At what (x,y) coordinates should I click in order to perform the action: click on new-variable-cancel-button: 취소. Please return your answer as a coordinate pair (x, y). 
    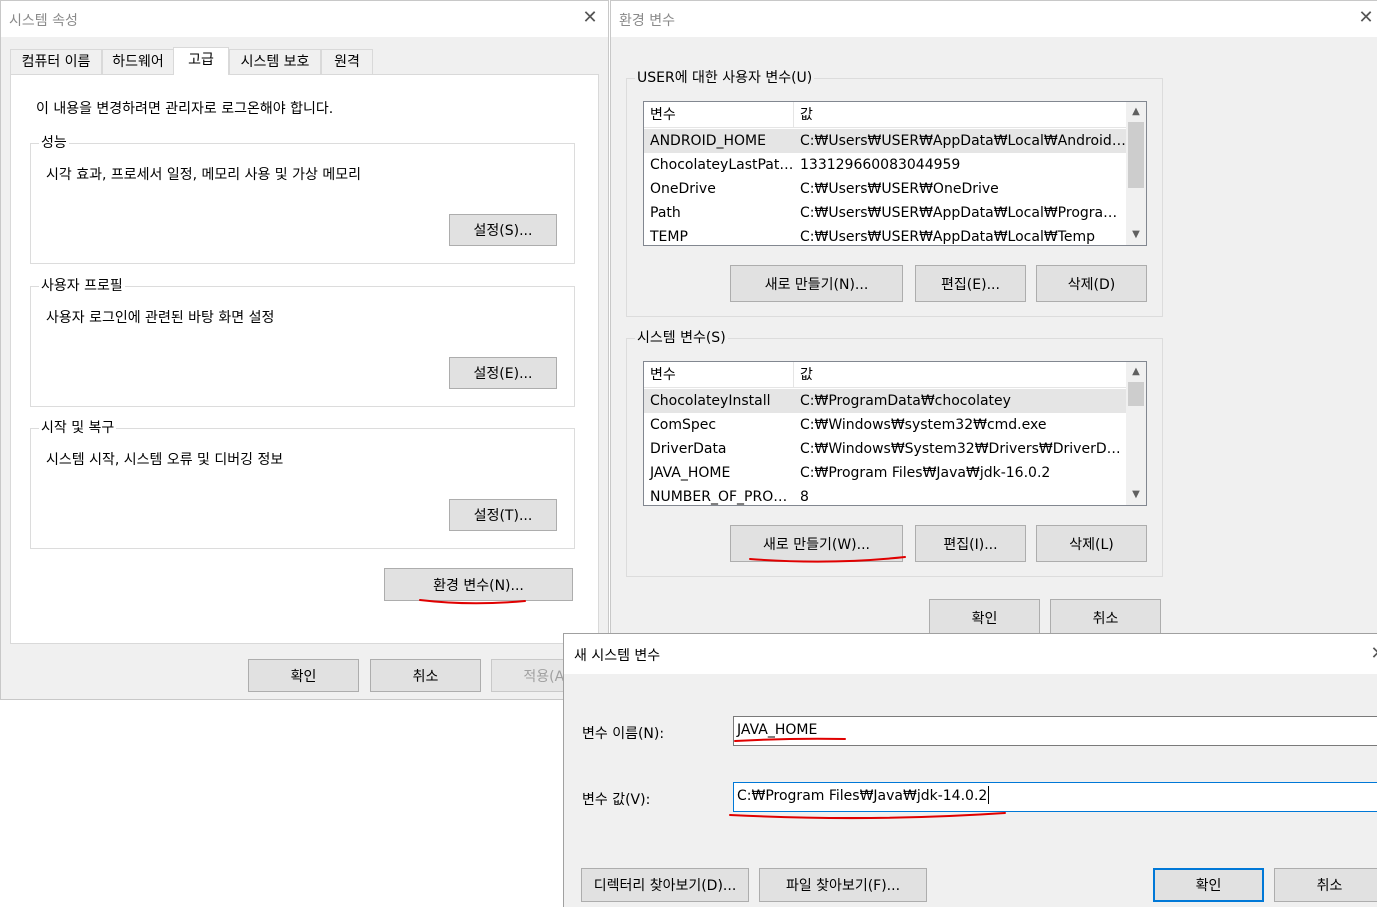
    Looking at the image, I should click on (1325, 885).